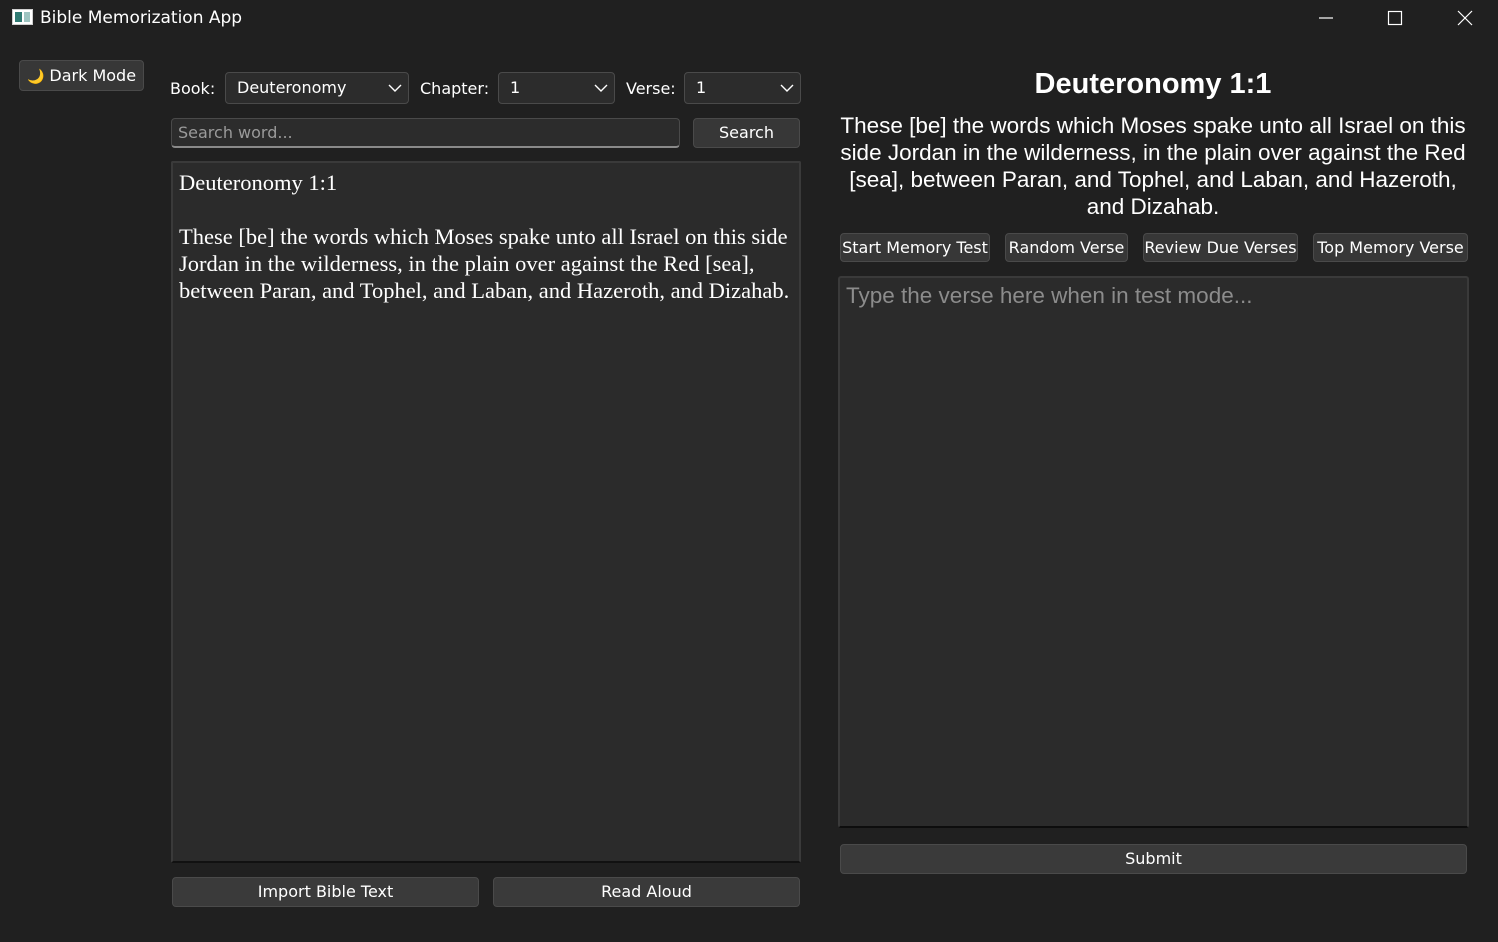  I want to click on app-icon, so click(22, 17).